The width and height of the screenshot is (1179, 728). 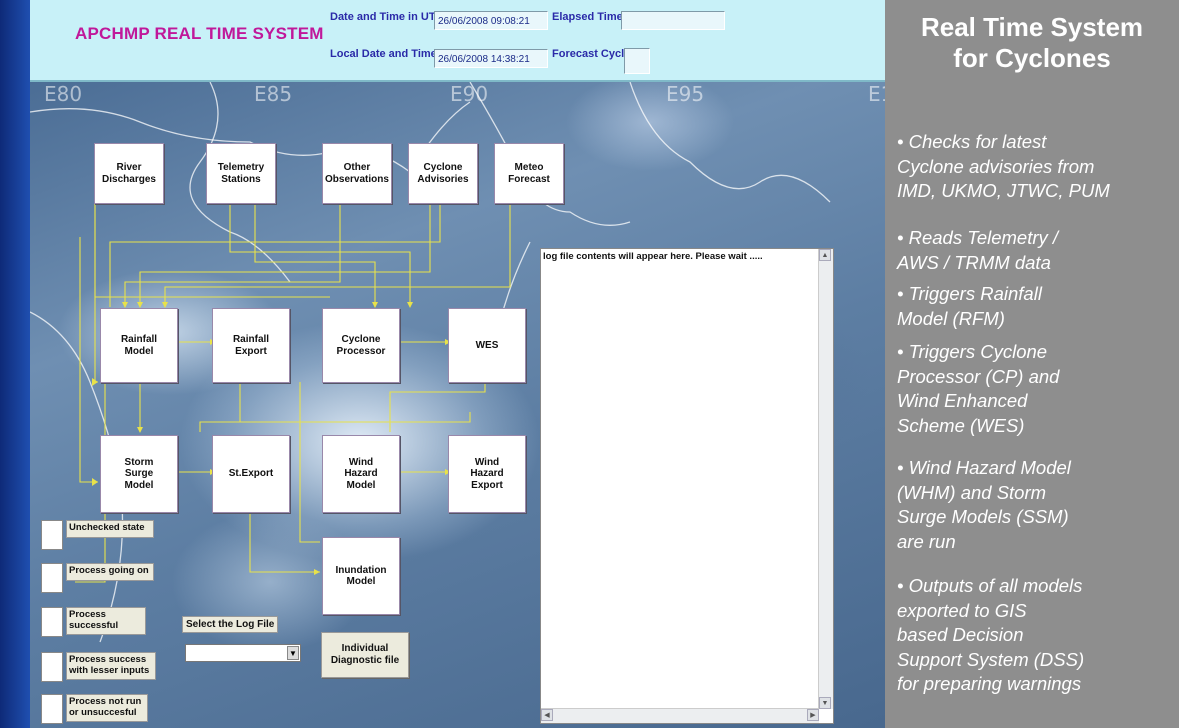 What do you see at coordinates (587, 17) in the screenshot?
I see `elapsed-time-label: Elapsed Time` at bounding box center [587, 17].